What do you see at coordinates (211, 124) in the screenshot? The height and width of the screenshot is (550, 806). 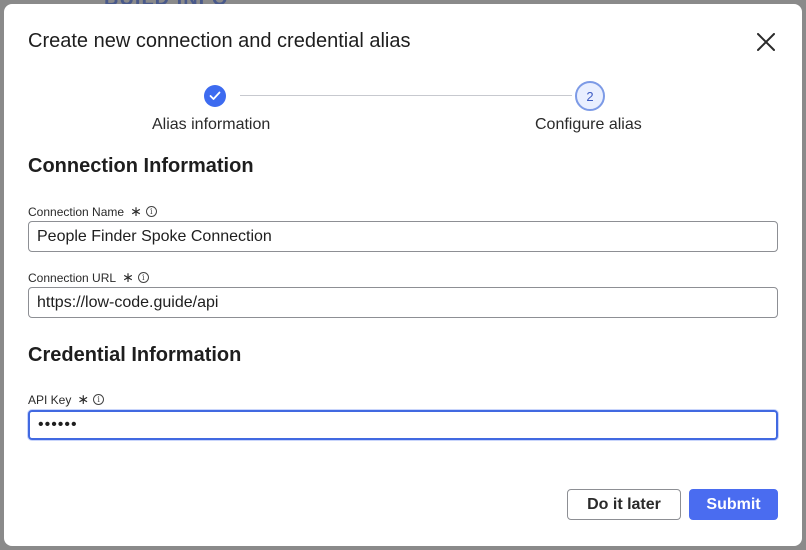 I see `step-1-label: Alias information` at bounding box center [211, 124].